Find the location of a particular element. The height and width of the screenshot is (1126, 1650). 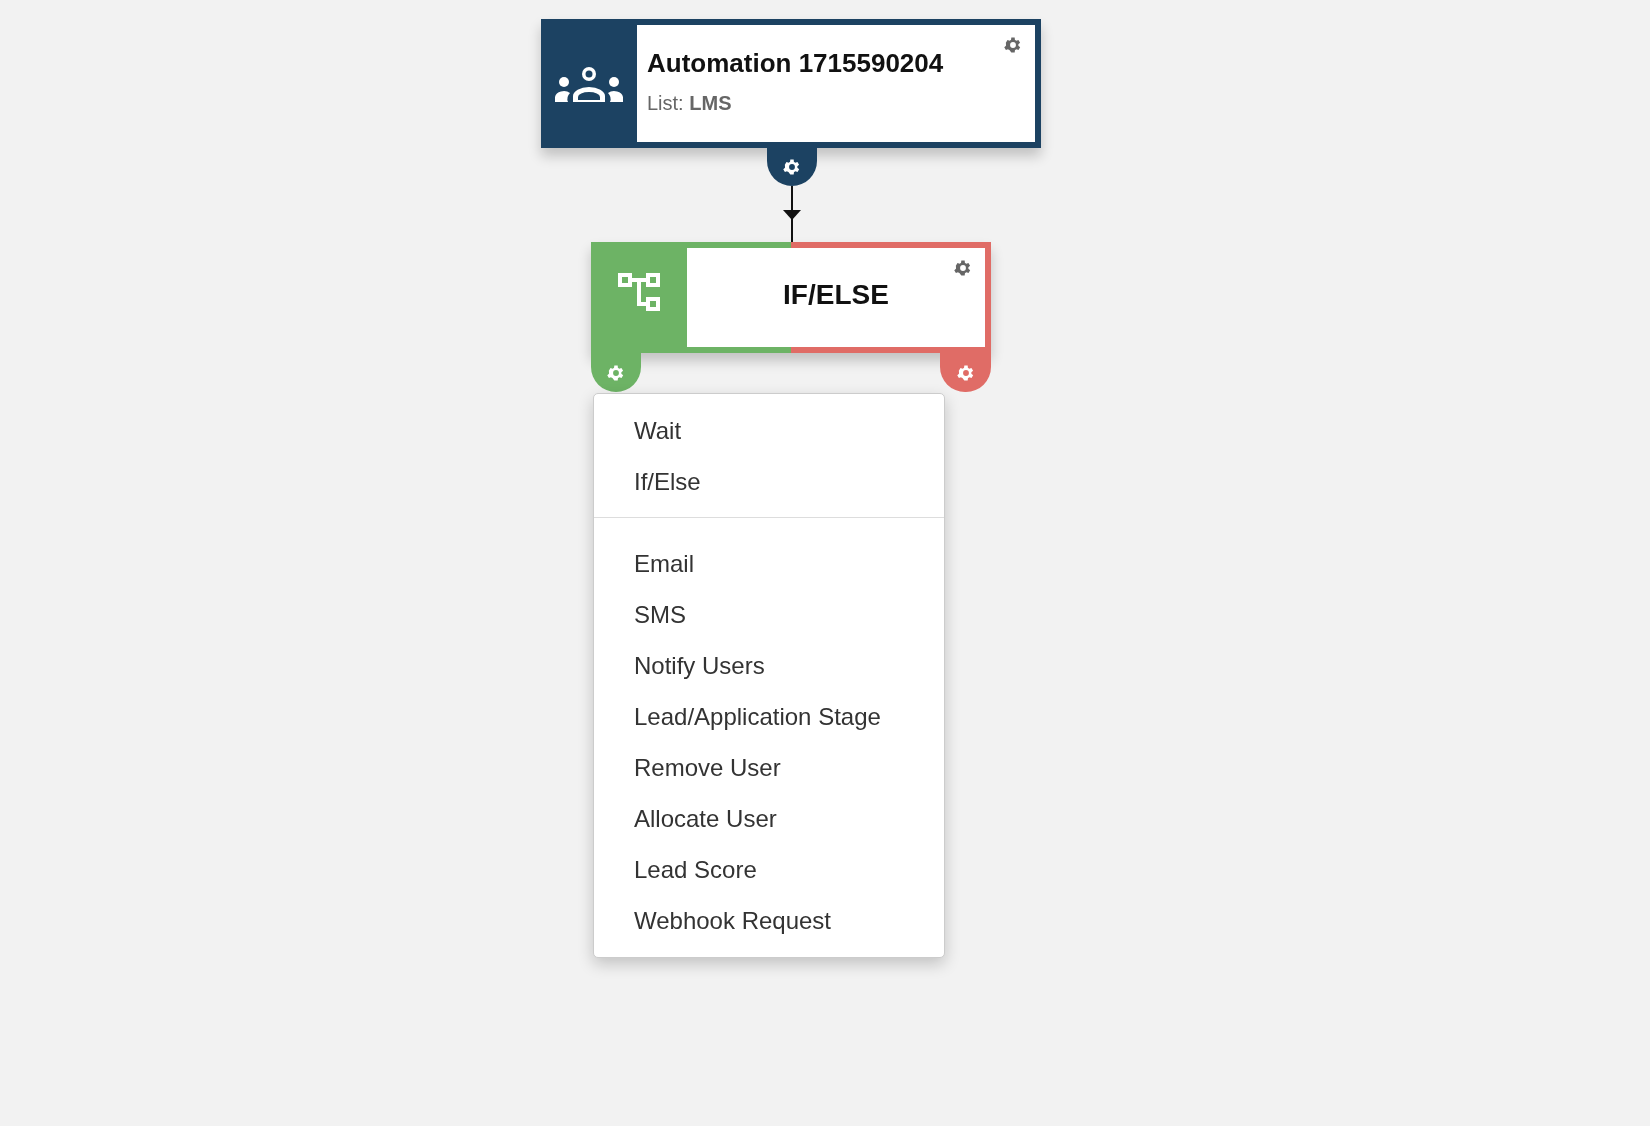

connector-arrow is located at coordinates (792, 214).